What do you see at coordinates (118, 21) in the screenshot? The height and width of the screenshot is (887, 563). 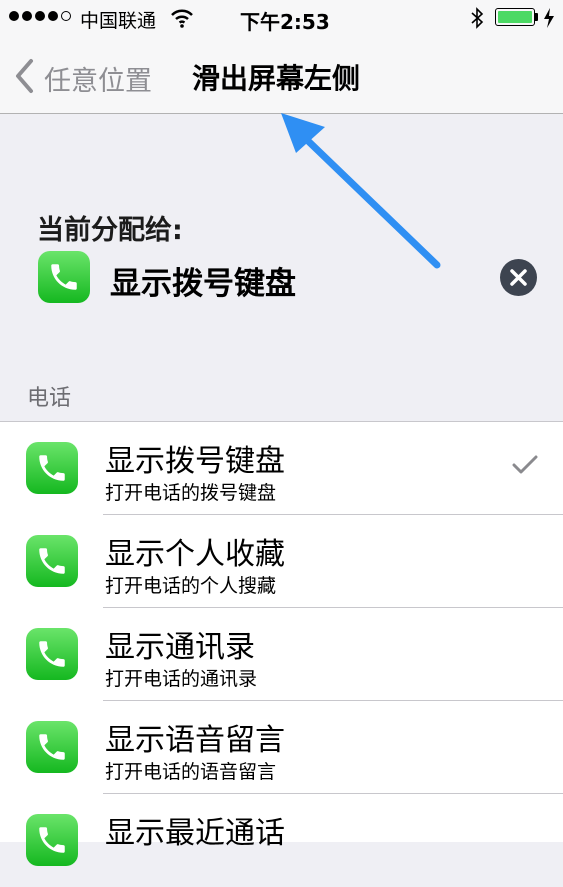 I see `carrier-name: 中国联通` at bounding box center [118, 21].